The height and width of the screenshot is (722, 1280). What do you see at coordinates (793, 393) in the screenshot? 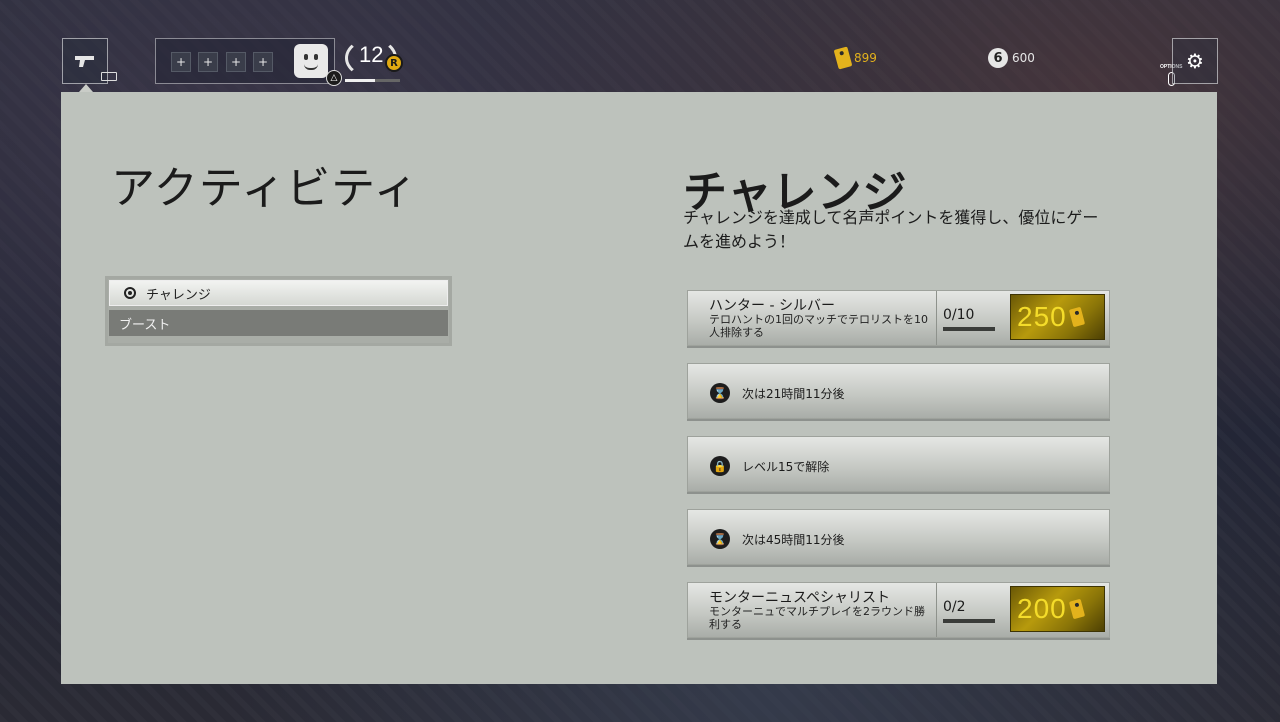
I see `locked-text: 次は21時間11分後` at bounding box center [793, 393].